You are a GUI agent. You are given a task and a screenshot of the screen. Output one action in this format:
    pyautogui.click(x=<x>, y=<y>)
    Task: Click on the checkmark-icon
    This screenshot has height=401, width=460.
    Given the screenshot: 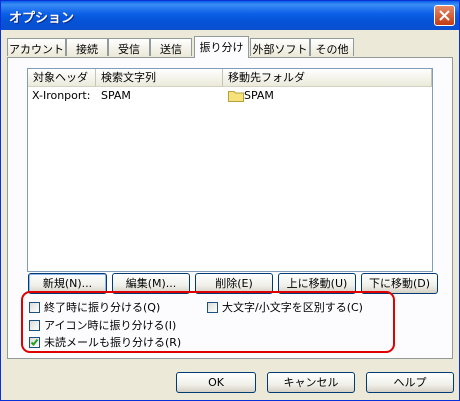 What is the action you would take?
    pyautogui.click(x=34, y=342)
    